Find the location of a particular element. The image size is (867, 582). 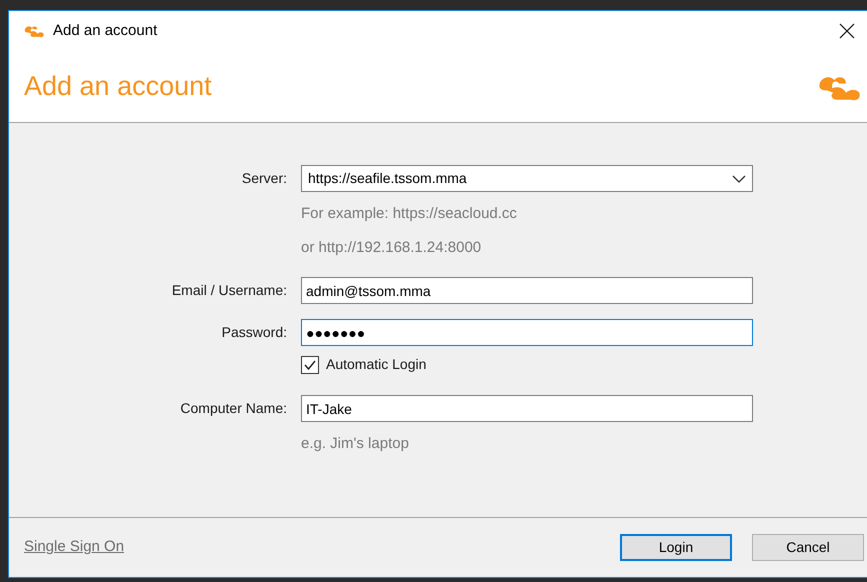

close-icon is located at coordinates (847, 31).